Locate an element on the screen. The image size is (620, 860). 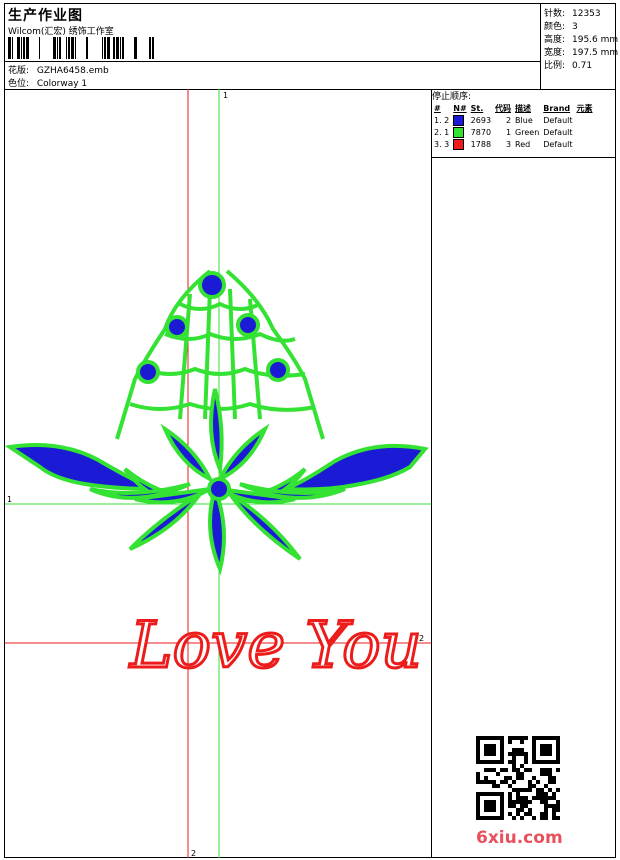
table-row: 1. 2 2693 2 Blue Default is located at coordinates (513, 120).